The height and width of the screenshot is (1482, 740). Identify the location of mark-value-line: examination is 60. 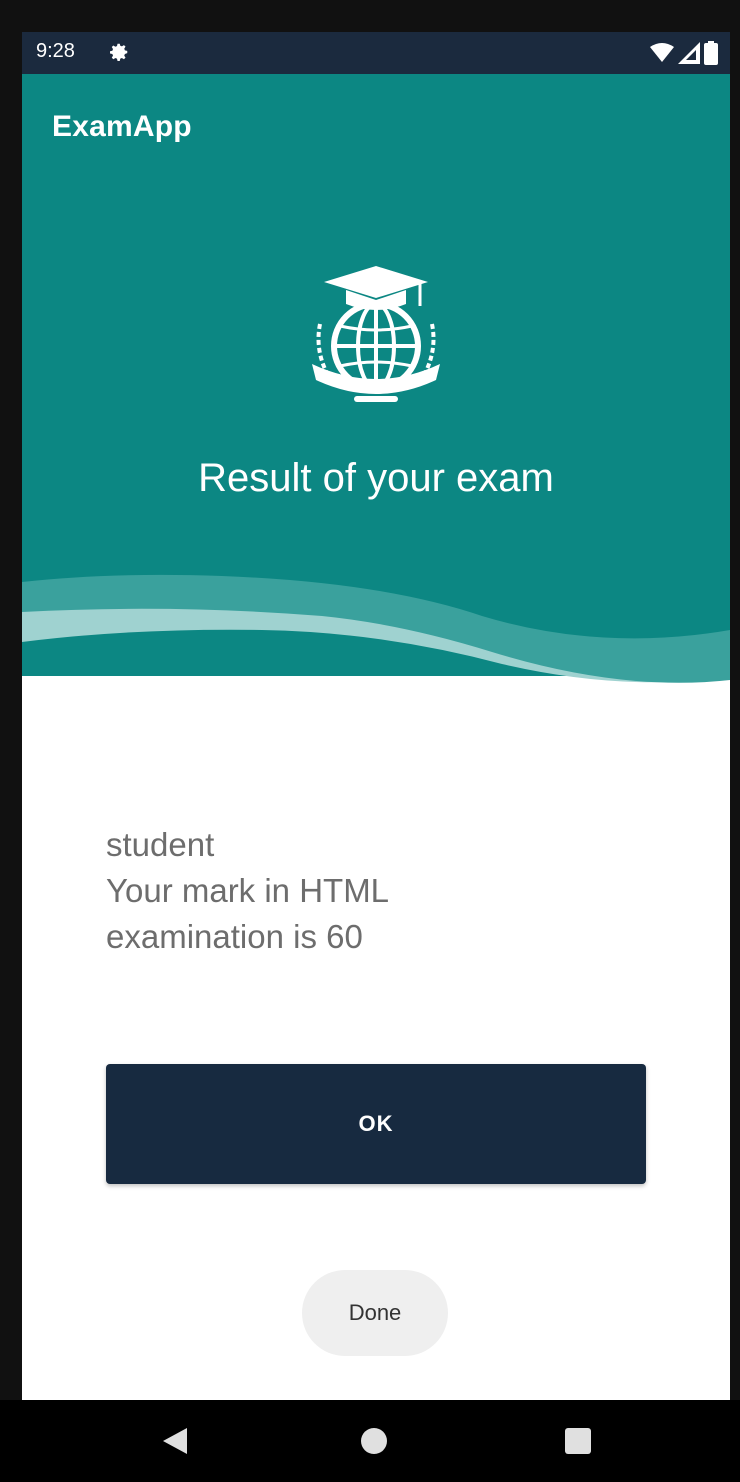
(234, 936).